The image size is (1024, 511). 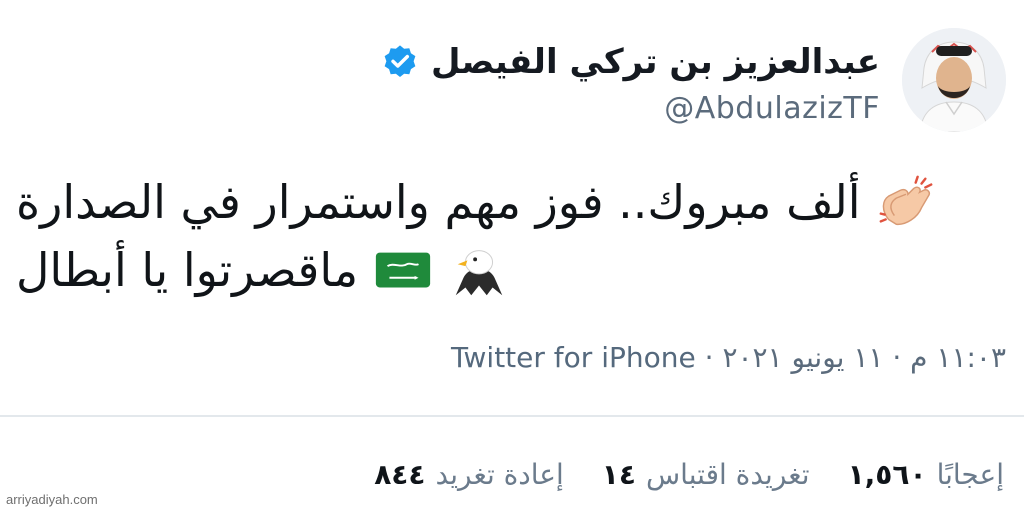 I want to click on likes-stat: ١,٥٦٠ إعجابًا, so click(x=926, y=475).